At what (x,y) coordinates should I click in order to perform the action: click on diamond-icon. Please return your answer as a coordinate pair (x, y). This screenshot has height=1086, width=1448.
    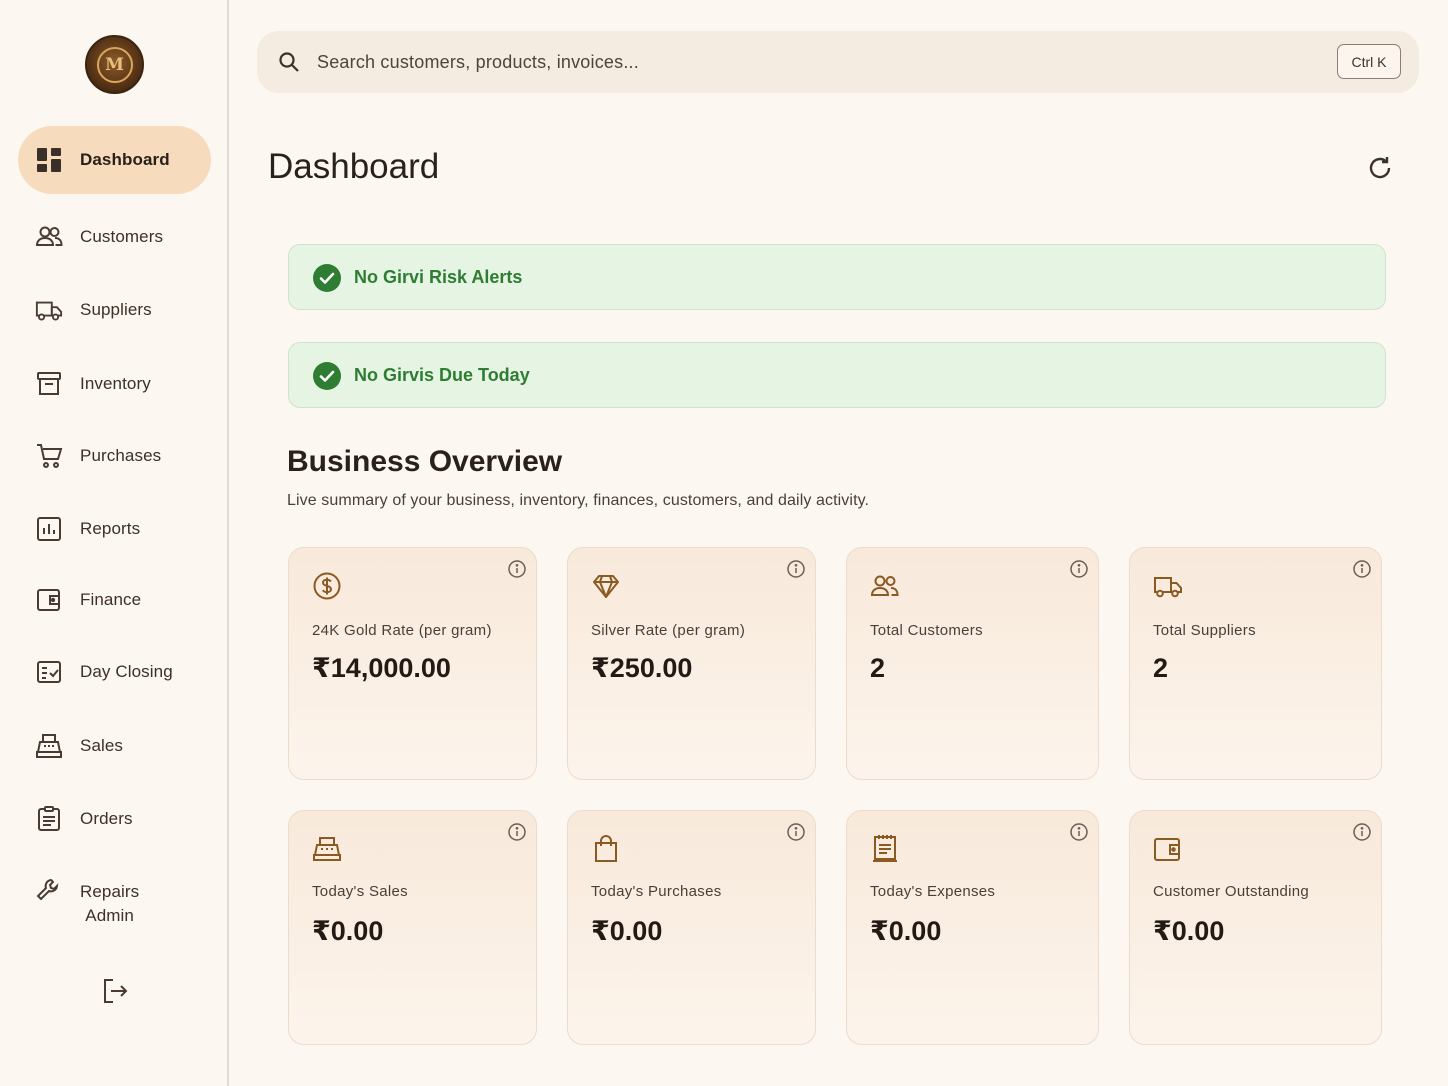
    Looking at the image, I should click on (606, 586).